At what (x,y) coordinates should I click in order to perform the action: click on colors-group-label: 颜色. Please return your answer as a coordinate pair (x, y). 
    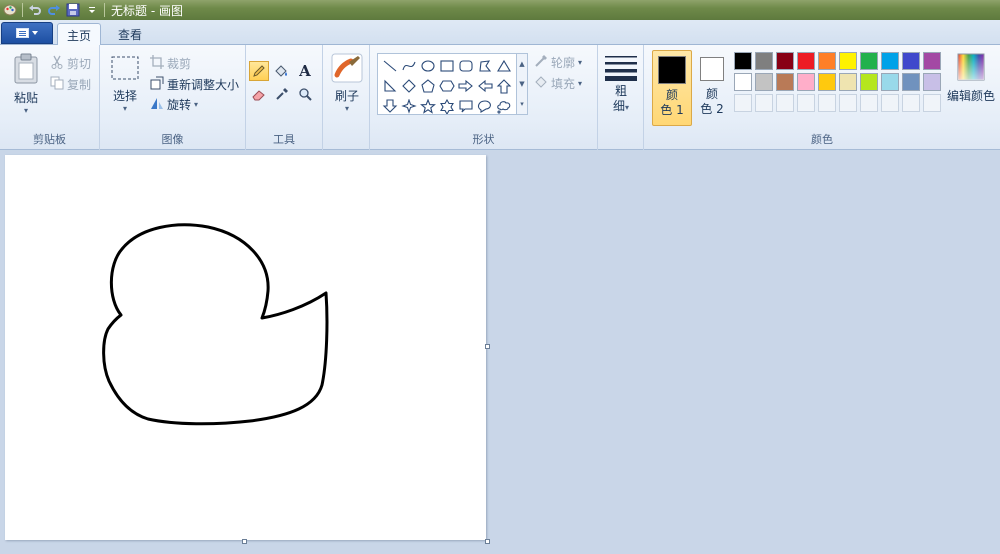
    Looking at the image, I should click on (822, 139).